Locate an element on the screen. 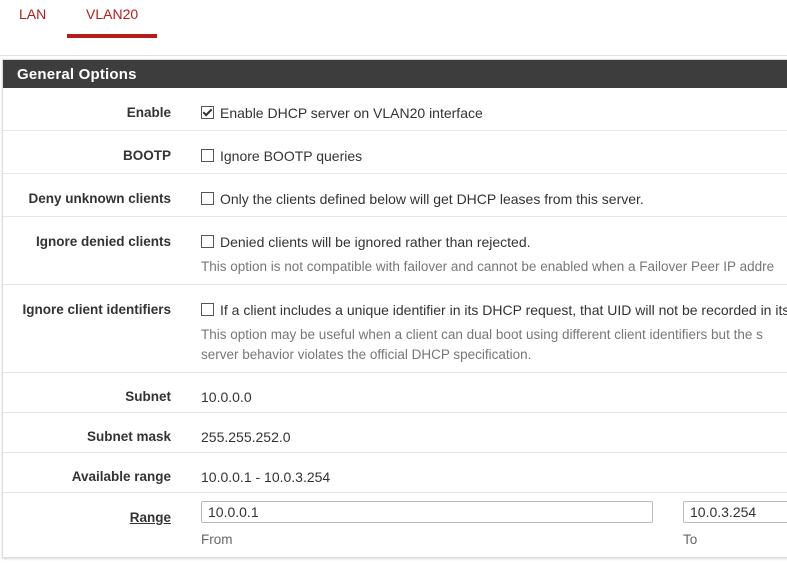 The image size is (787, 567). range-to-label: To is located at coordinates (690, 539).